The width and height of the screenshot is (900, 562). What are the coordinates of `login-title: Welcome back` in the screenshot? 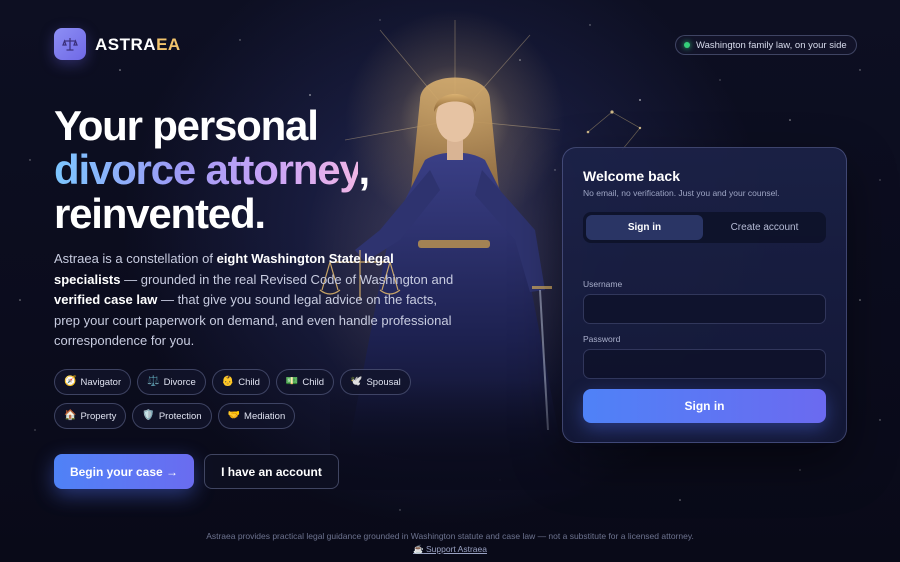 It's located at (632, 176).